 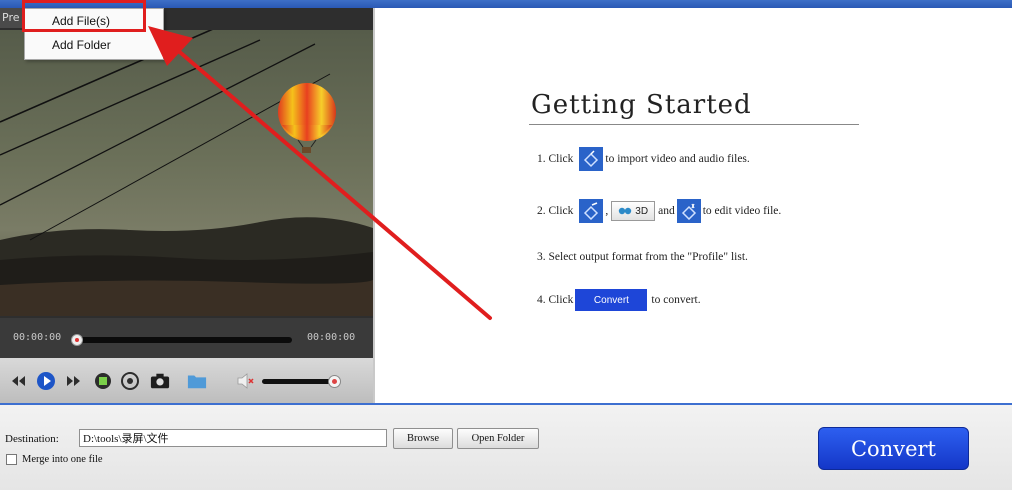 I want to click on title-divider, so click(x=694, y=124).